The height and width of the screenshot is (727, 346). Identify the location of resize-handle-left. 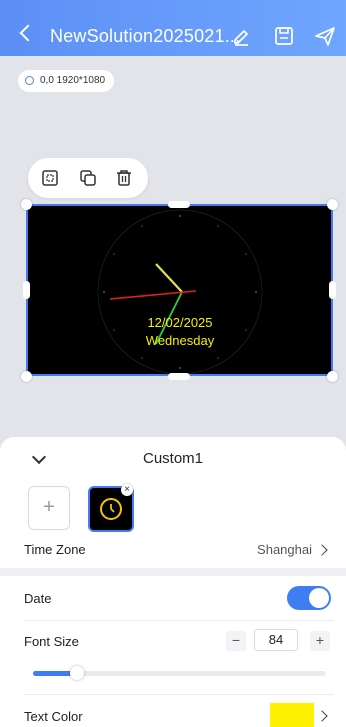
(26, 290).